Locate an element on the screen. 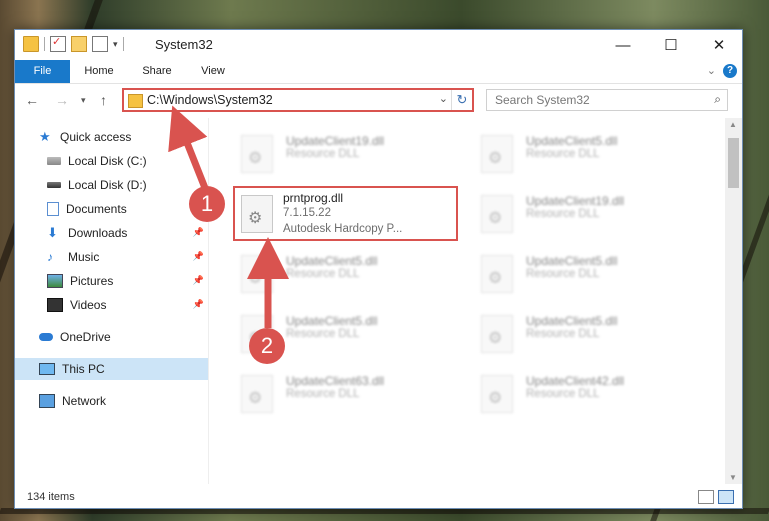 Image resolution: width=769 pixels, height=521 pixels. sidebar-item-local-disk-d: Local Disk (D:) is located at coordinates (111, 185).